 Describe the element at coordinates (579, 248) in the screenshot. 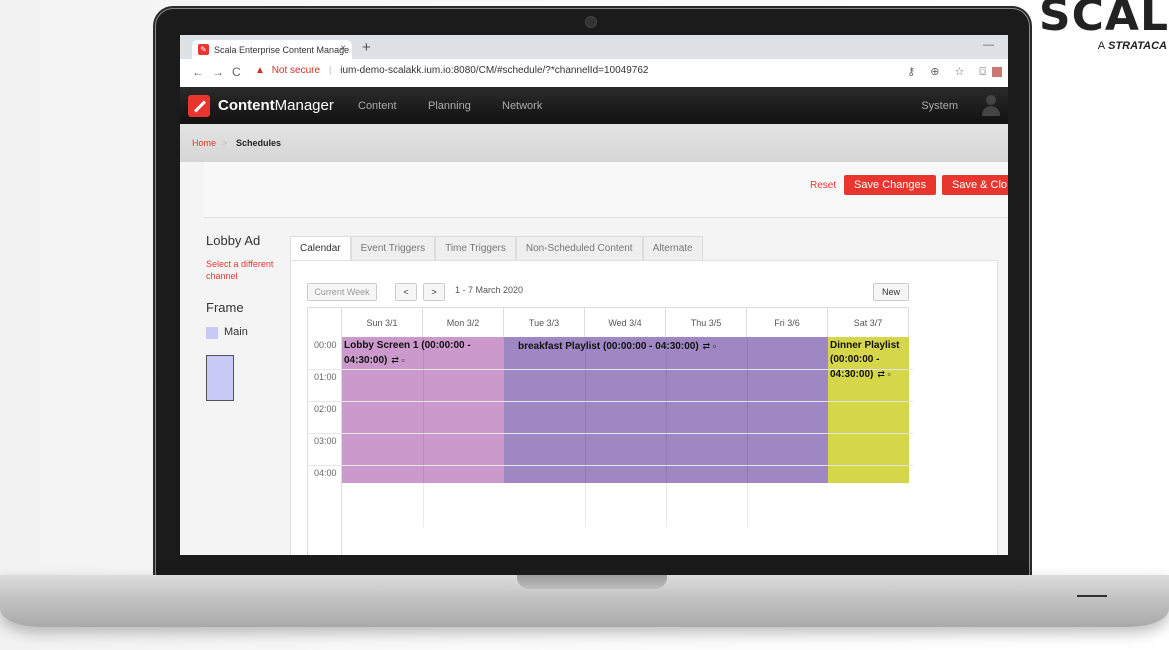

I see `tab-non-scheduled-content: Non-Scheduled Content` at that location.